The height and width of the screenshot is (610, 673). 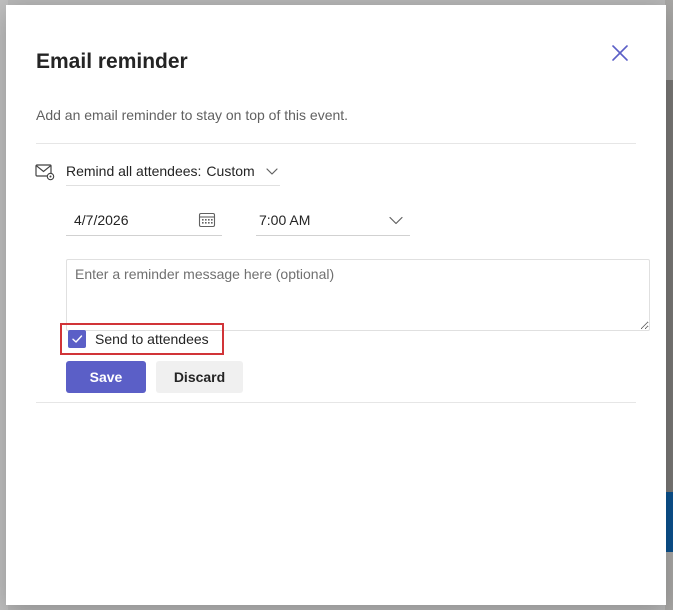 I want to click on close-button, so click(x=620, y=53).